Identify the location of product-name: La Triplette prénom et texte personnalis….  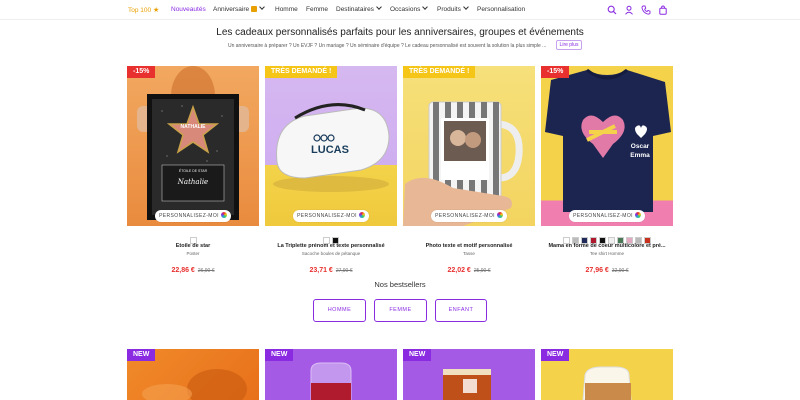
(331, 246).